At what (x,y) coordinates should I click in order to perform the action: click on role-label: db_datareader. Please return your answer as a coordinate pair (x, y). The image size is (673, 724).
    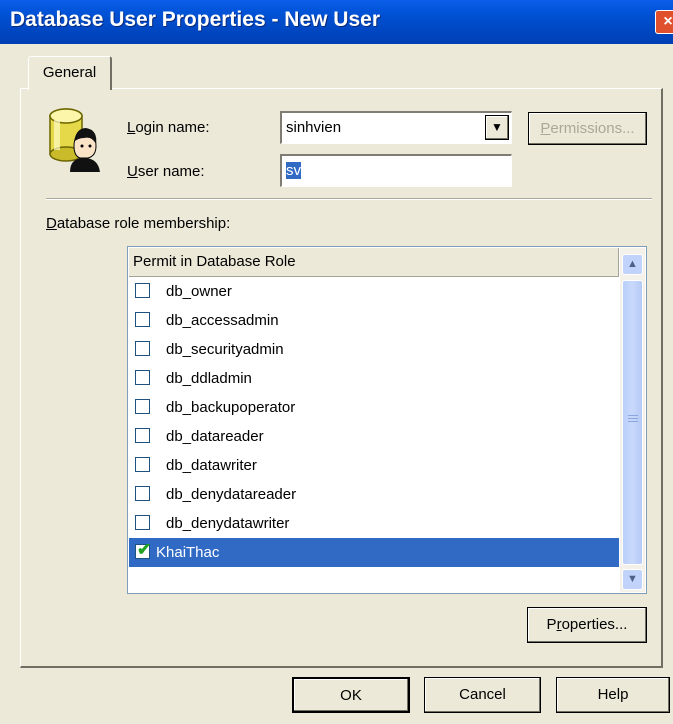
    Looking at the image, I should click on (215, 436).